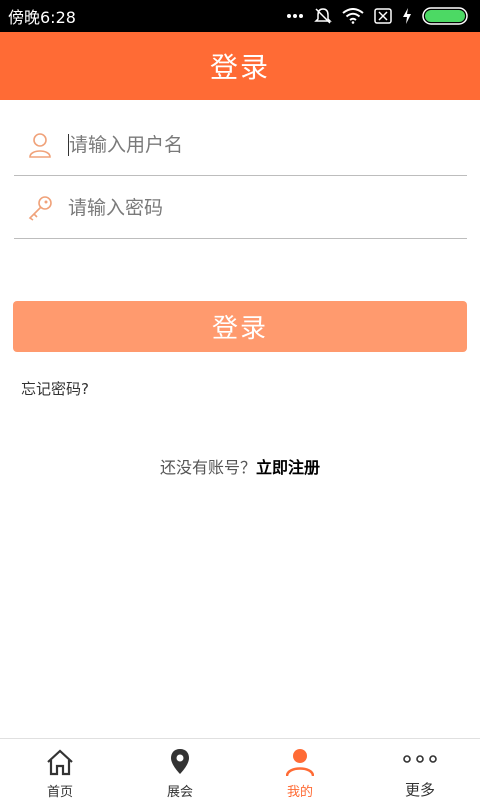 The image size is (480, 800). I want to click on password-field, so click(240, 208).